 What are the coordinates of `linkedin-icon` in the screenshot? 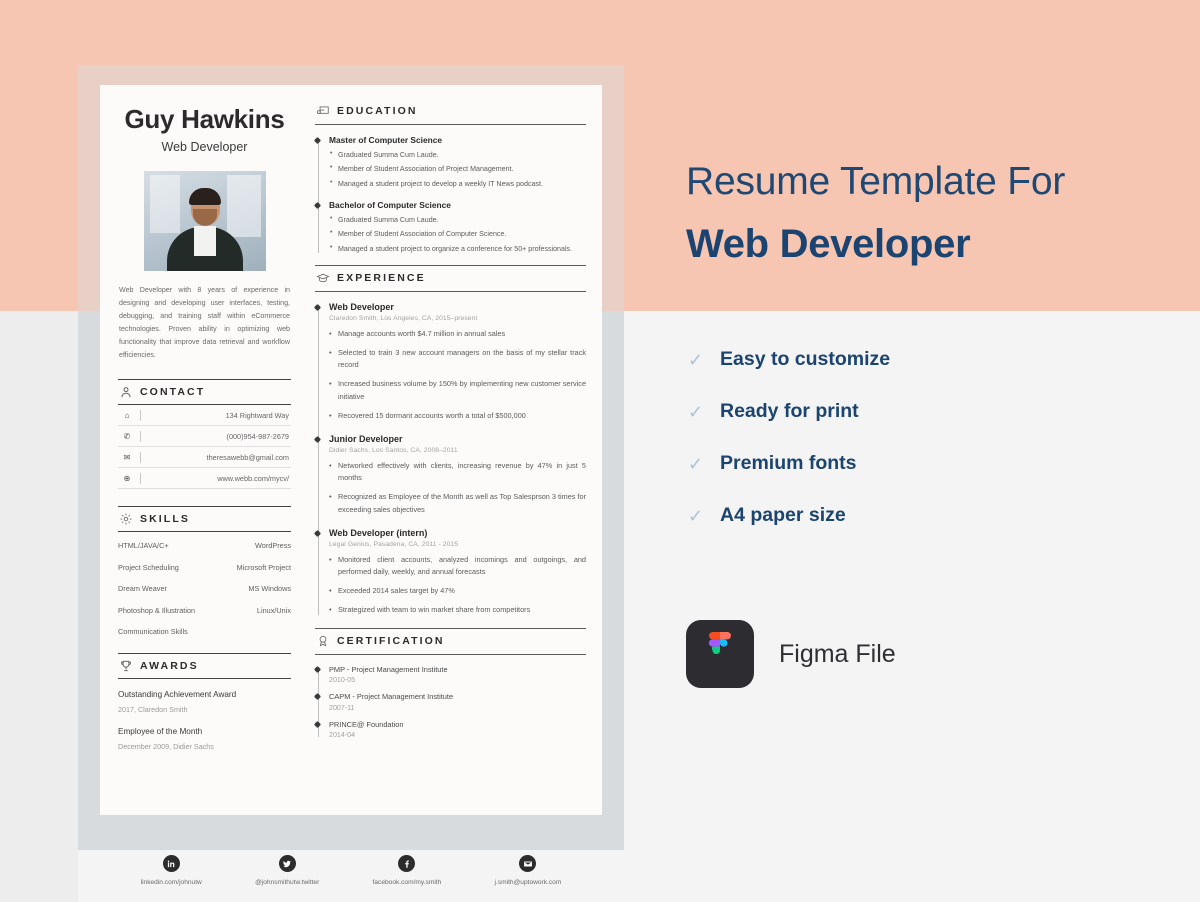 It's located at (171, 863).